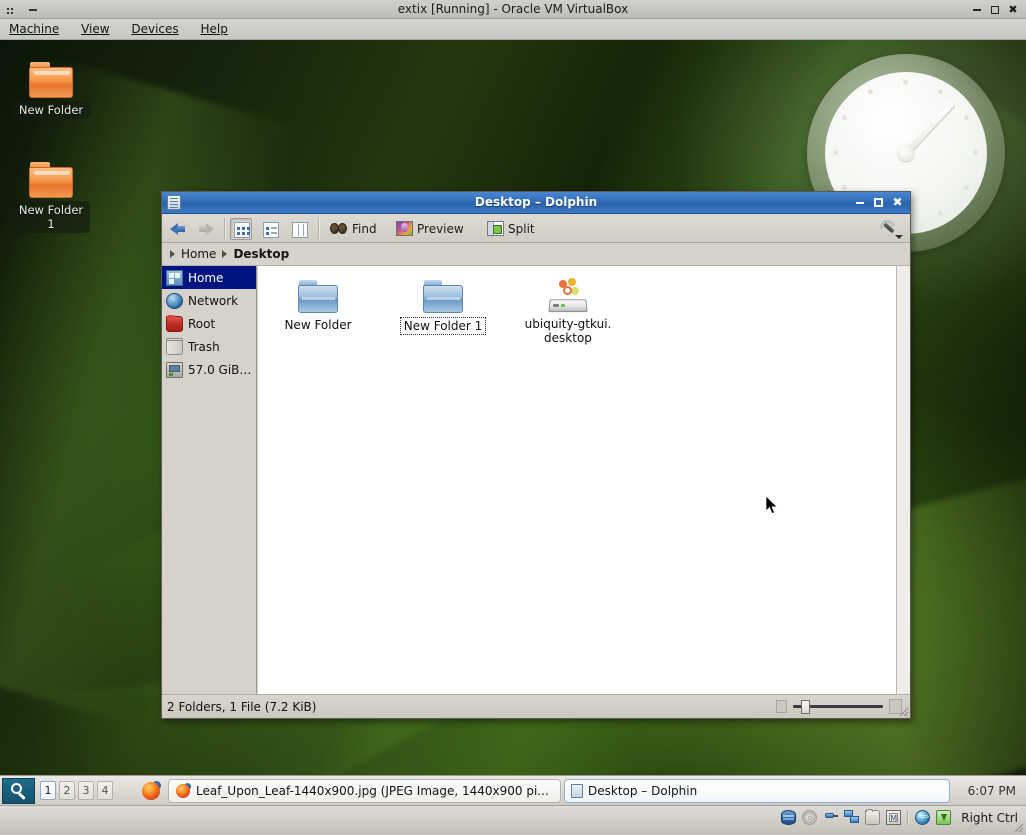 The height and width of the screenshot is (835, 1026). I want to click on file-item-label: ubiquity-gtkui. desktop, so click(568, 331).